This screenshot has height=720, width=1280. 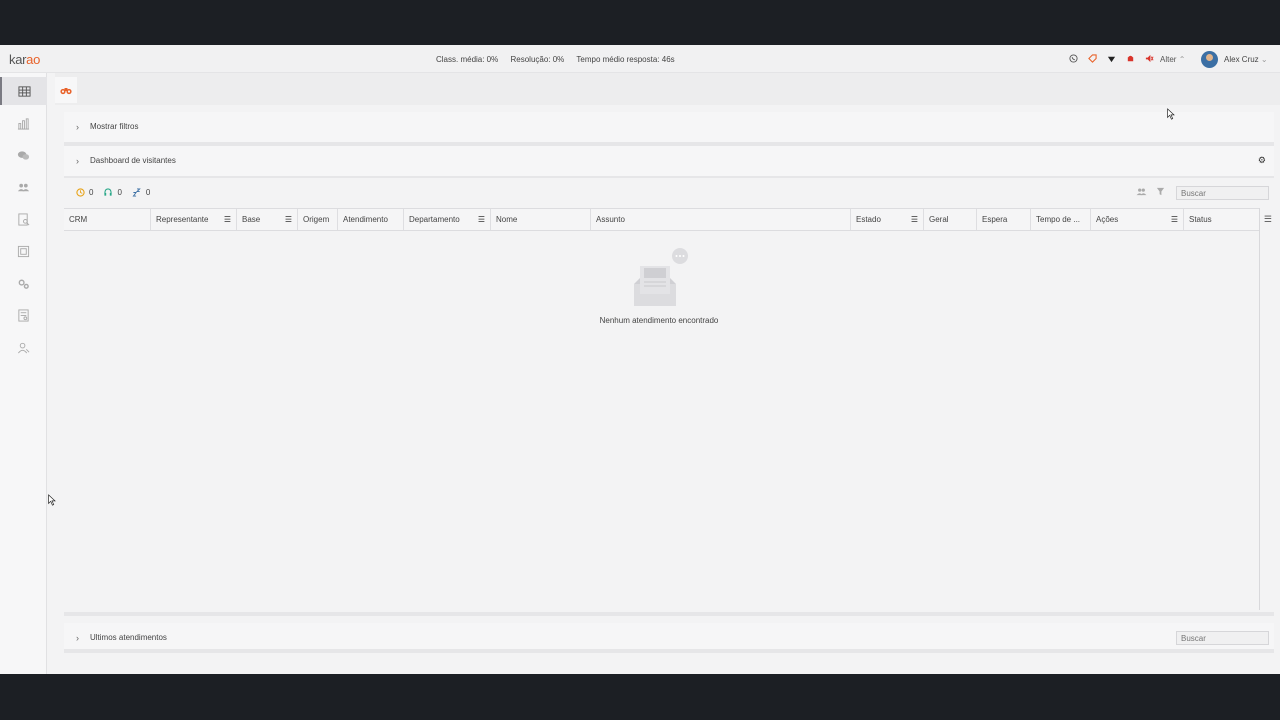 I want to click on sidebar-item-report-search, so click(x=23, y=219).